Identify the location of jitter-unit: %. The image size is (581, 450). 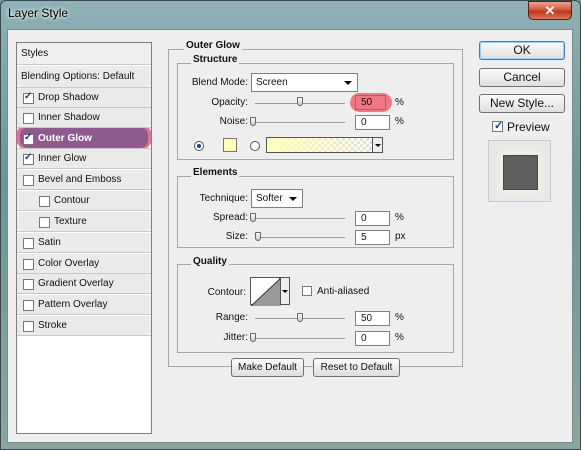
(399, 337).